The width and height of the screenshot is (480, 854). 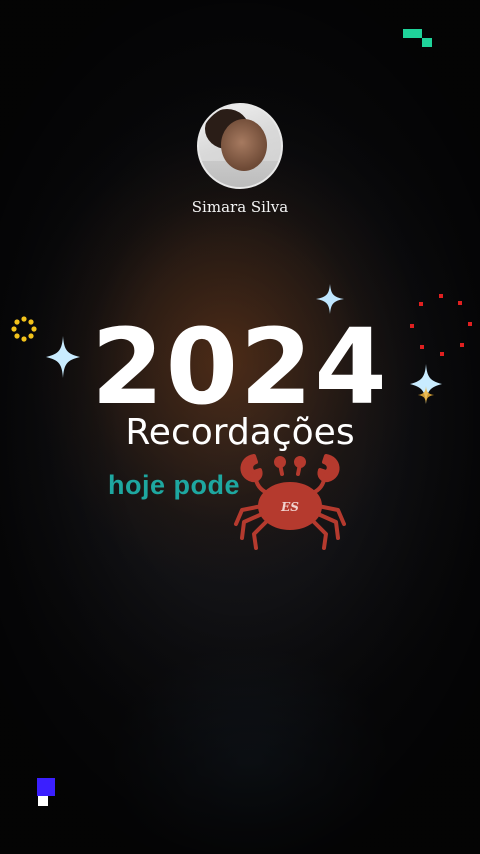 What do you see at coordinates (174, 485) in the screenshot?
I see `caption-text: hoje pode` at bounding box center [174, 485].